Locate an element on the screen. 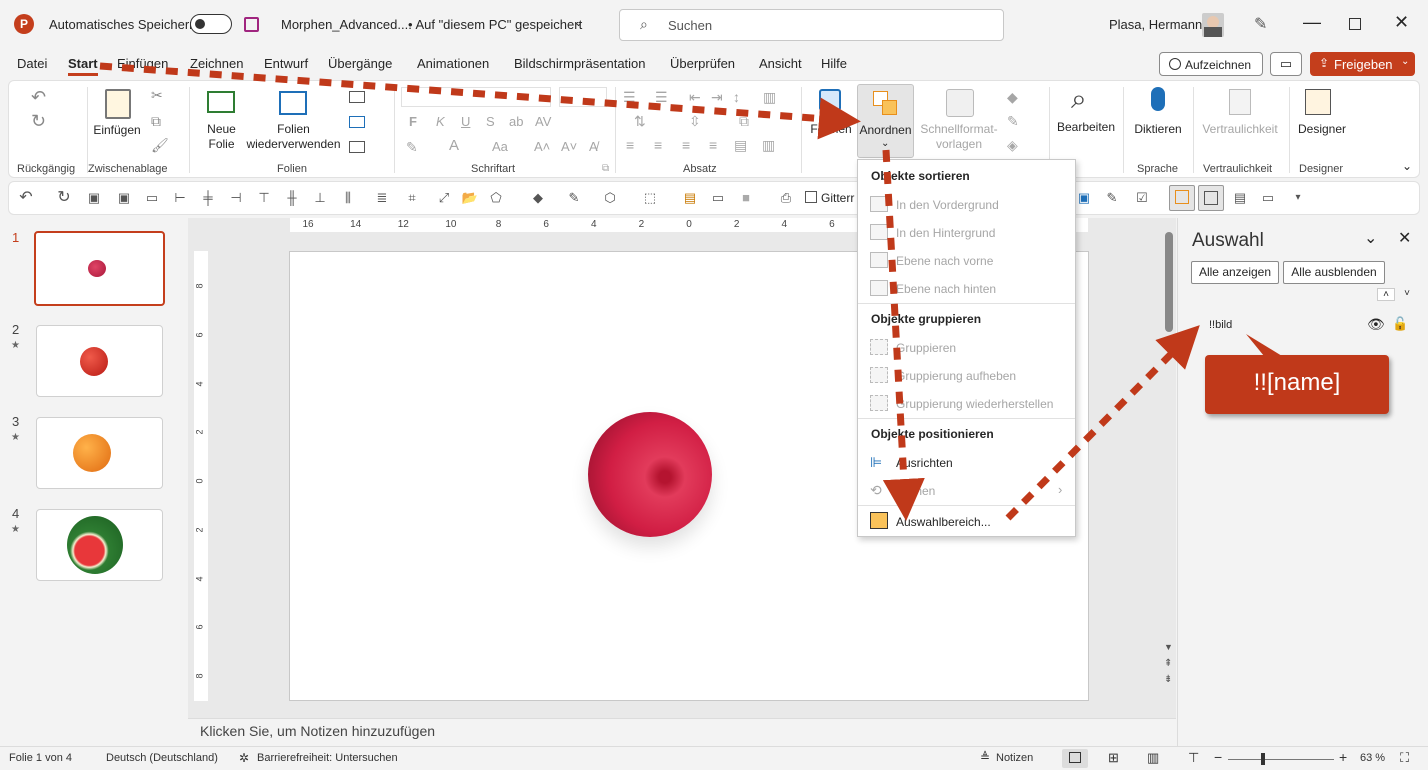  sensitivity-icon is located at coordinates (1240, 102).